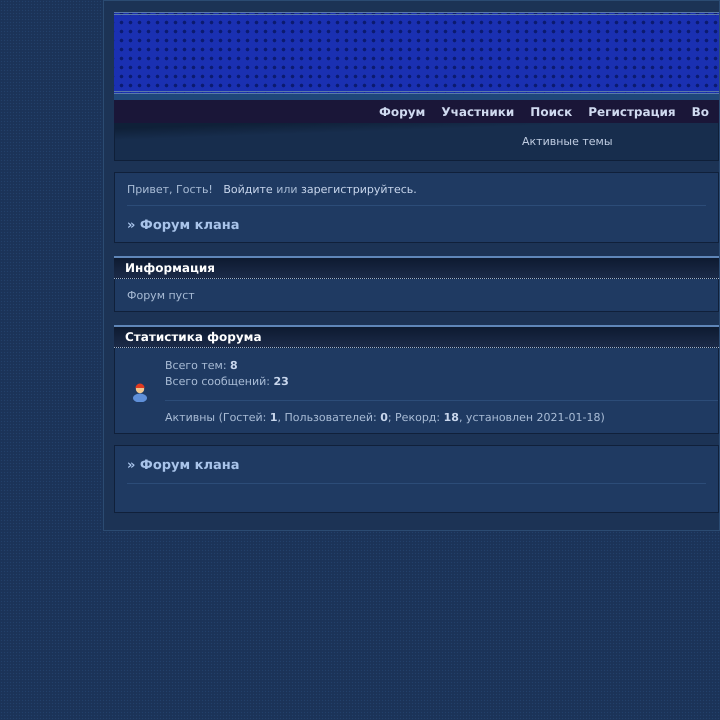 The image size is (720, 720). Describe the element at coordinates (202, 366) in the screenshot. I see `stat-text: Всего тем: 8` at that location.